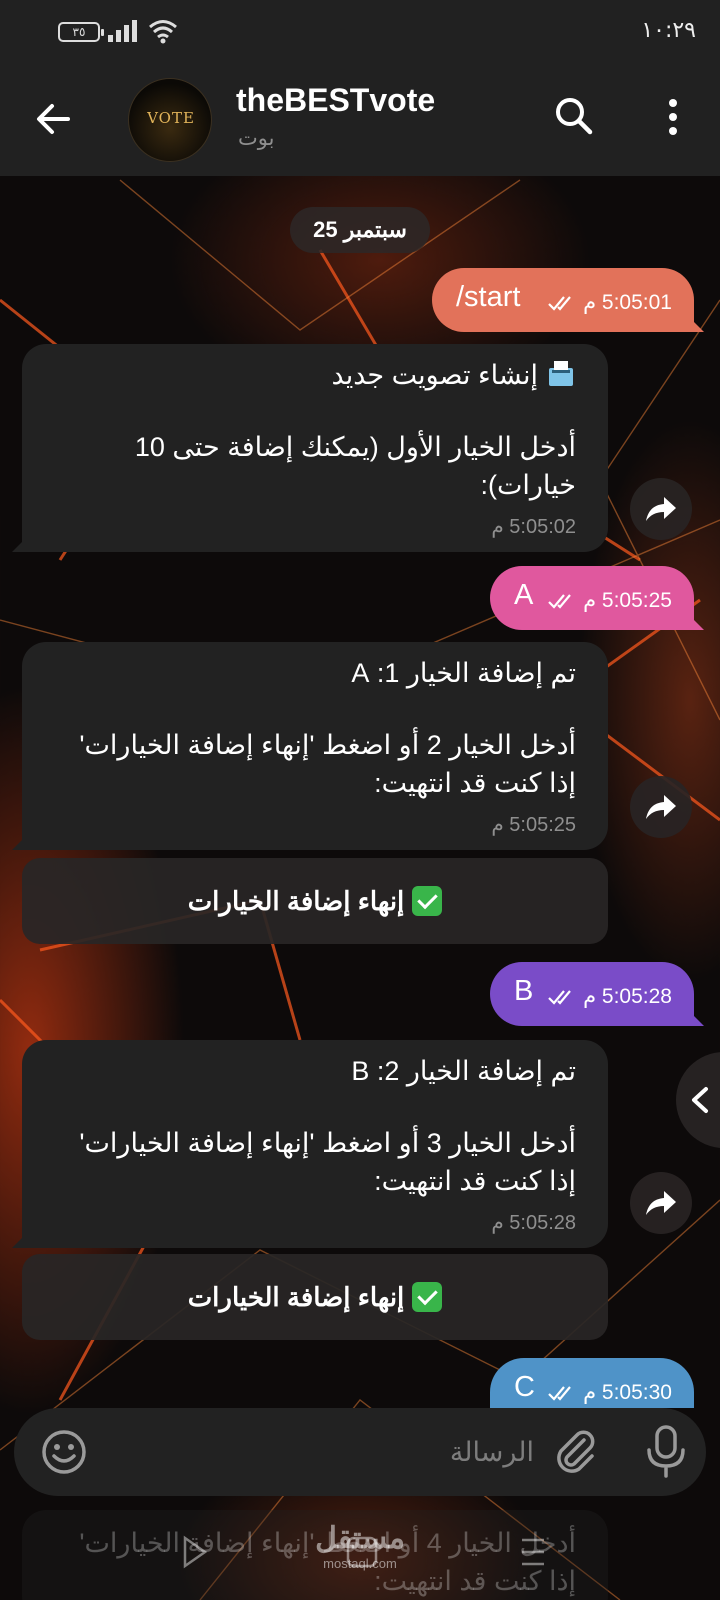 This screenshot has width=720, height=1600. I want to click on status-bar: ٣٥ ١٠:٢٩, so click(360, 31).